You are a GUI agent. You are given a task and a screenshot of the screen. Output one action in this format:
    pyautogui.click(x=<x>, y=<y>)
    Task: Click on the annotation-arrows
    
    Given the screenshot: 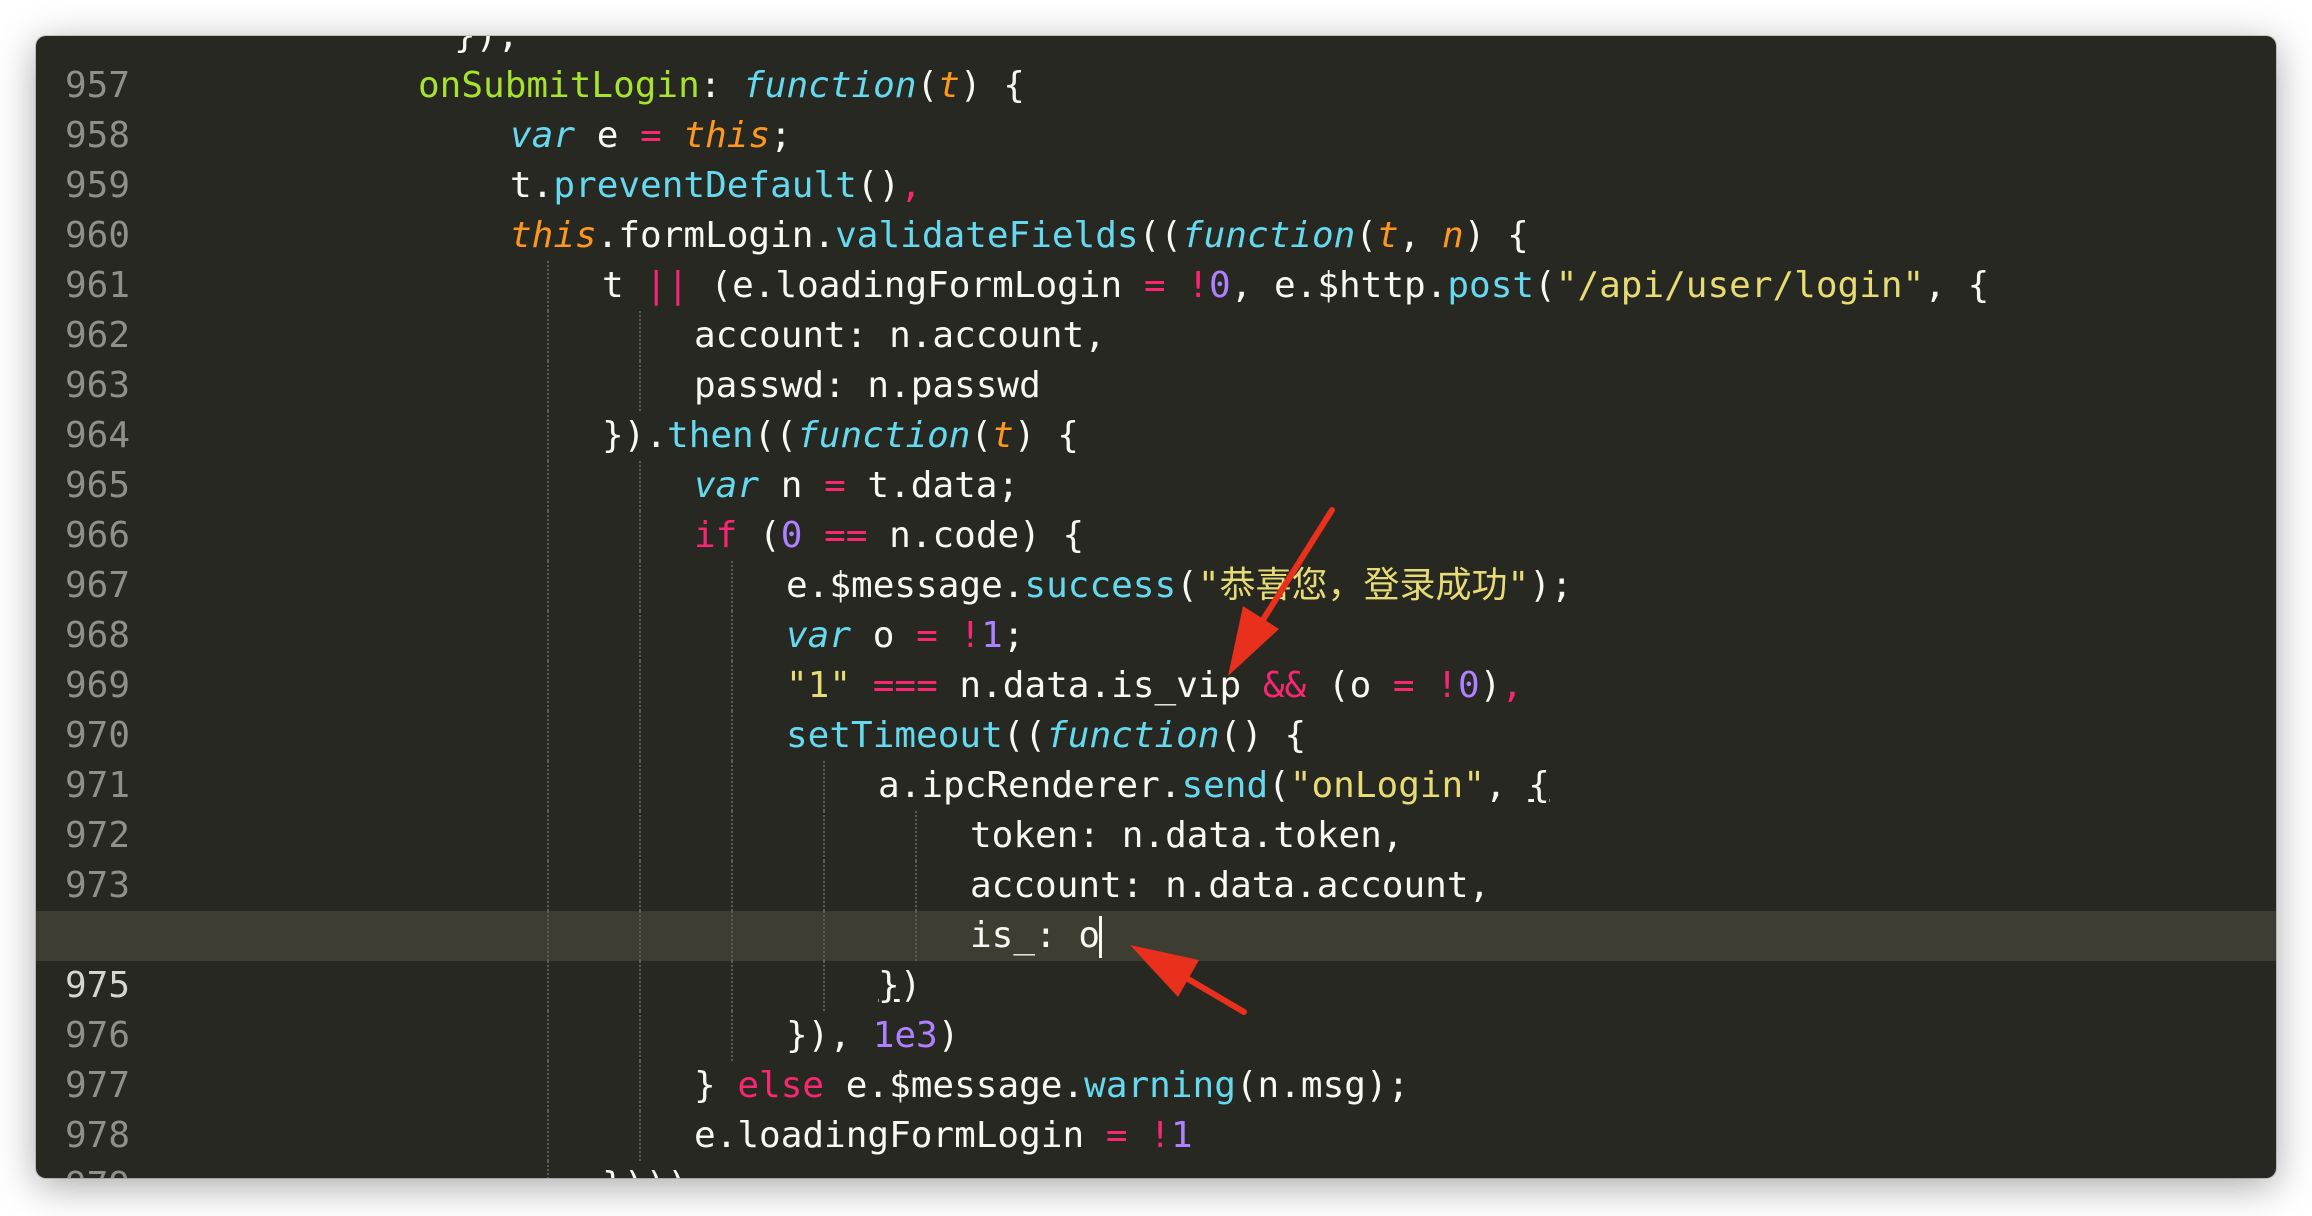 What is the action you would take?
    pyautogui.click(x=1232, y=761)
    